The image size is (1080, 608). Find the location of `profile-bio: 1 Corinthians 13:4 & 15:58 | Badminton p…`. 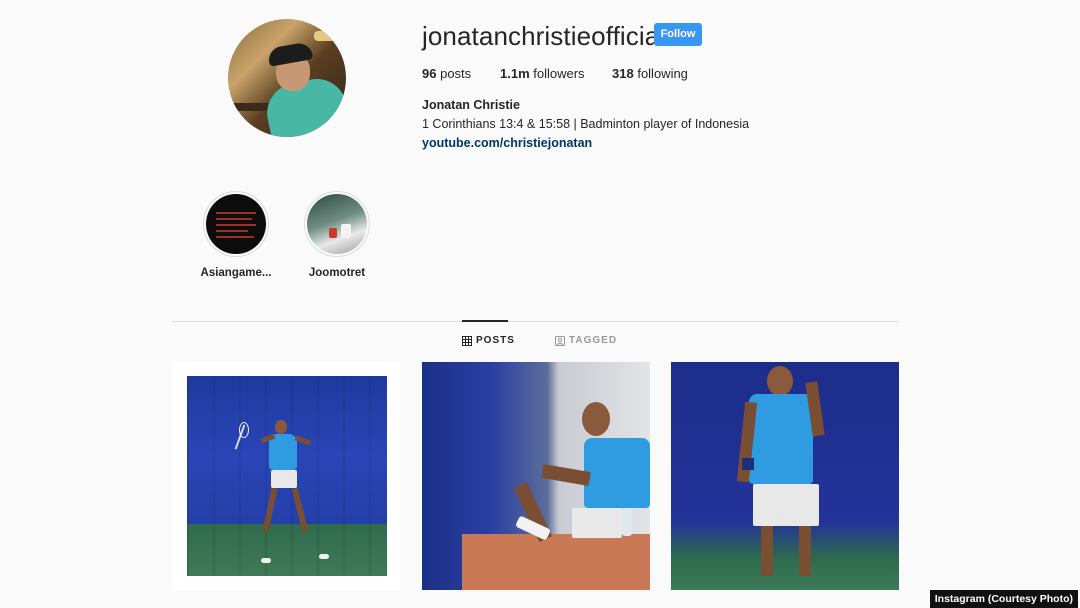

profile-bio: 1 Corinthians 13:4 & 15:58 | Badminton p… is located at coordinates (586, 124).